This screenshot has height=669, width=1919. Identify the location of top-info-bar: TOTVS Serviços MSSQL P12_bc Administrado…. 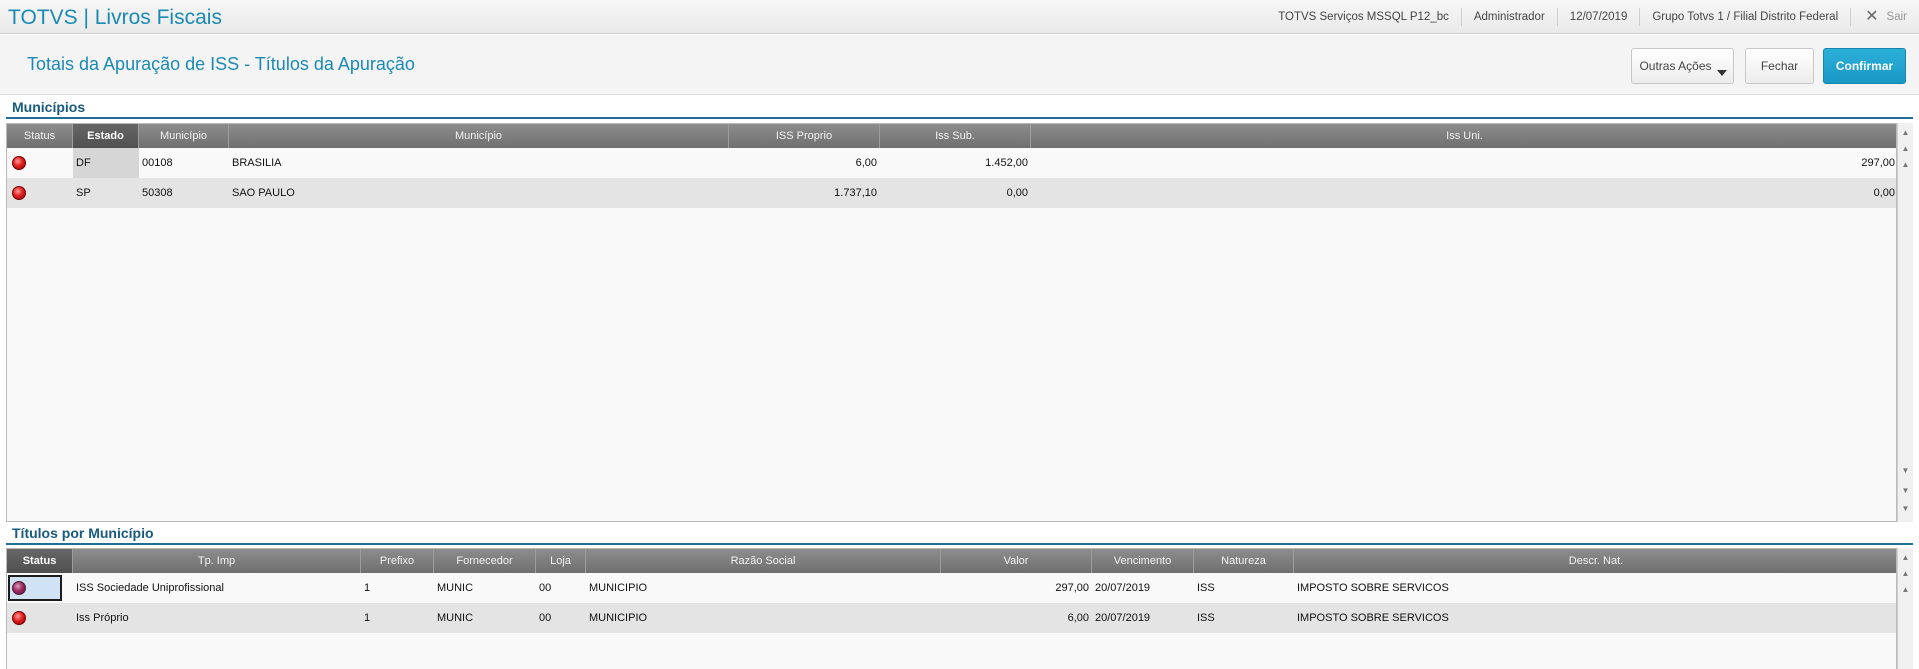
(1592, 17).